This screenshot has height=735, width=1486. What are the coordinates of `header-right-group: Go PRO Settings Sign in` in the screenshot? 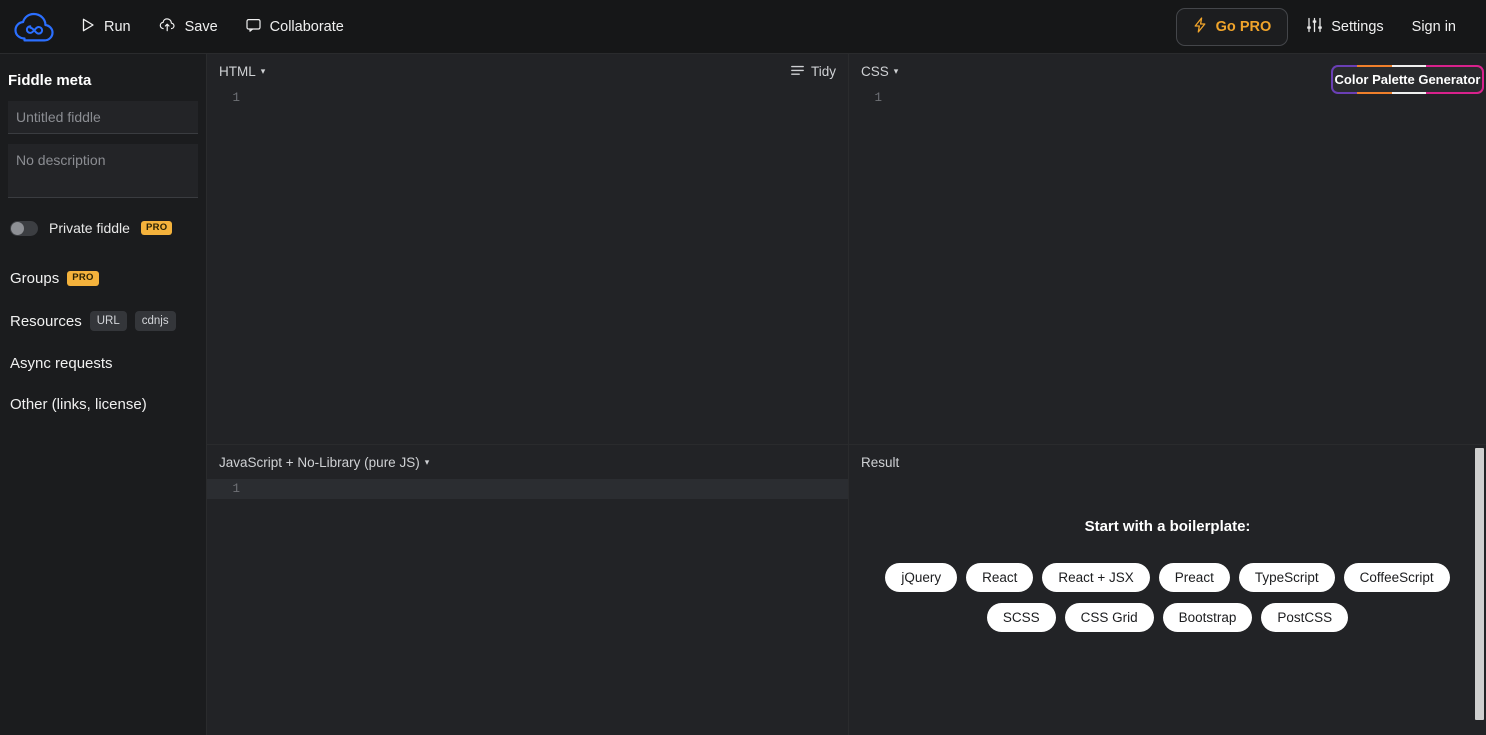 It's located at (1320, 26).